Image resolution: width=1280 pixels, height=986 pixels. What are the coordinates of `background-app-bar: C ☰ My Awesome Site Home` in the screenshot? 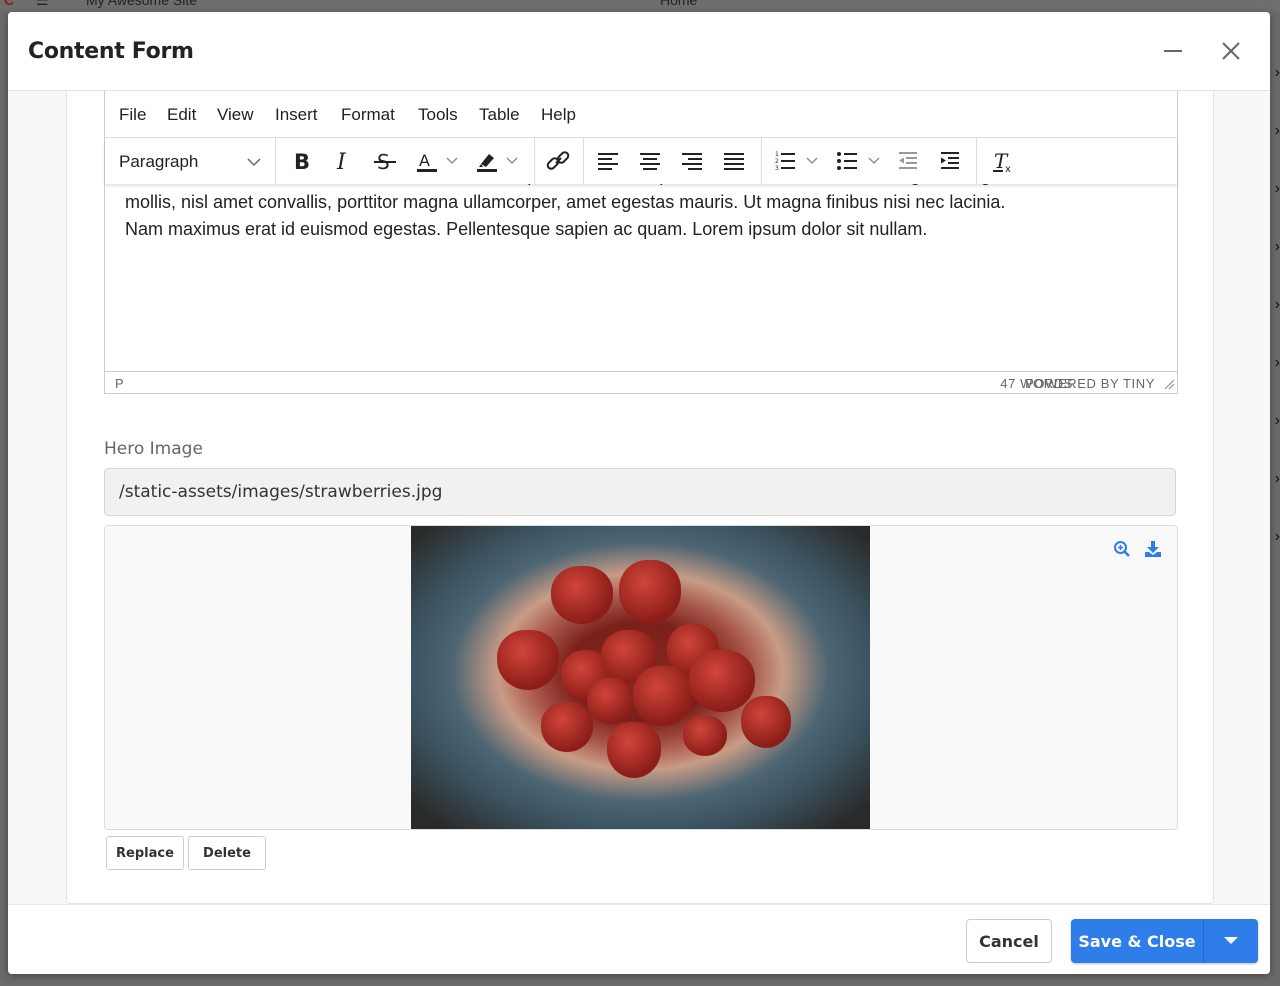 It's located at (640, 6).